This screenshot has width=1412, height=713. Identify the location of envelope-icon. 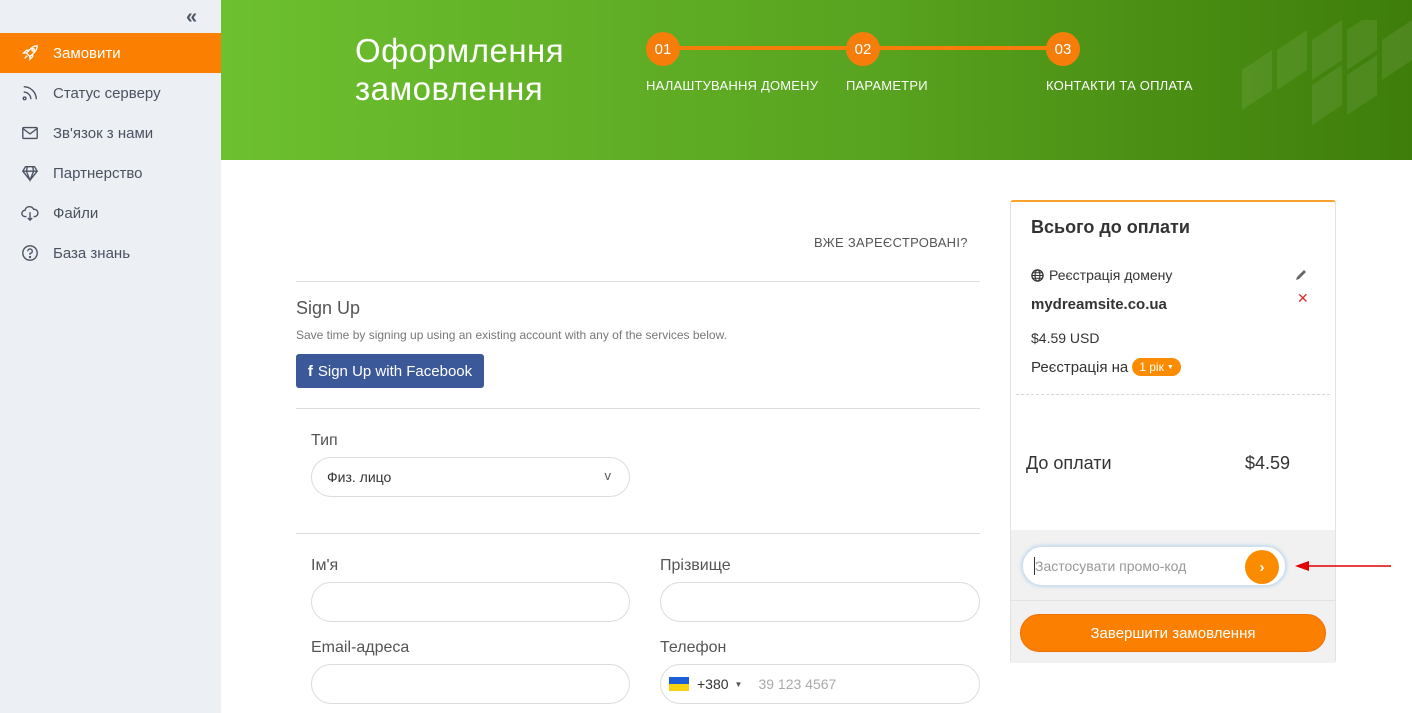
(30, 133).